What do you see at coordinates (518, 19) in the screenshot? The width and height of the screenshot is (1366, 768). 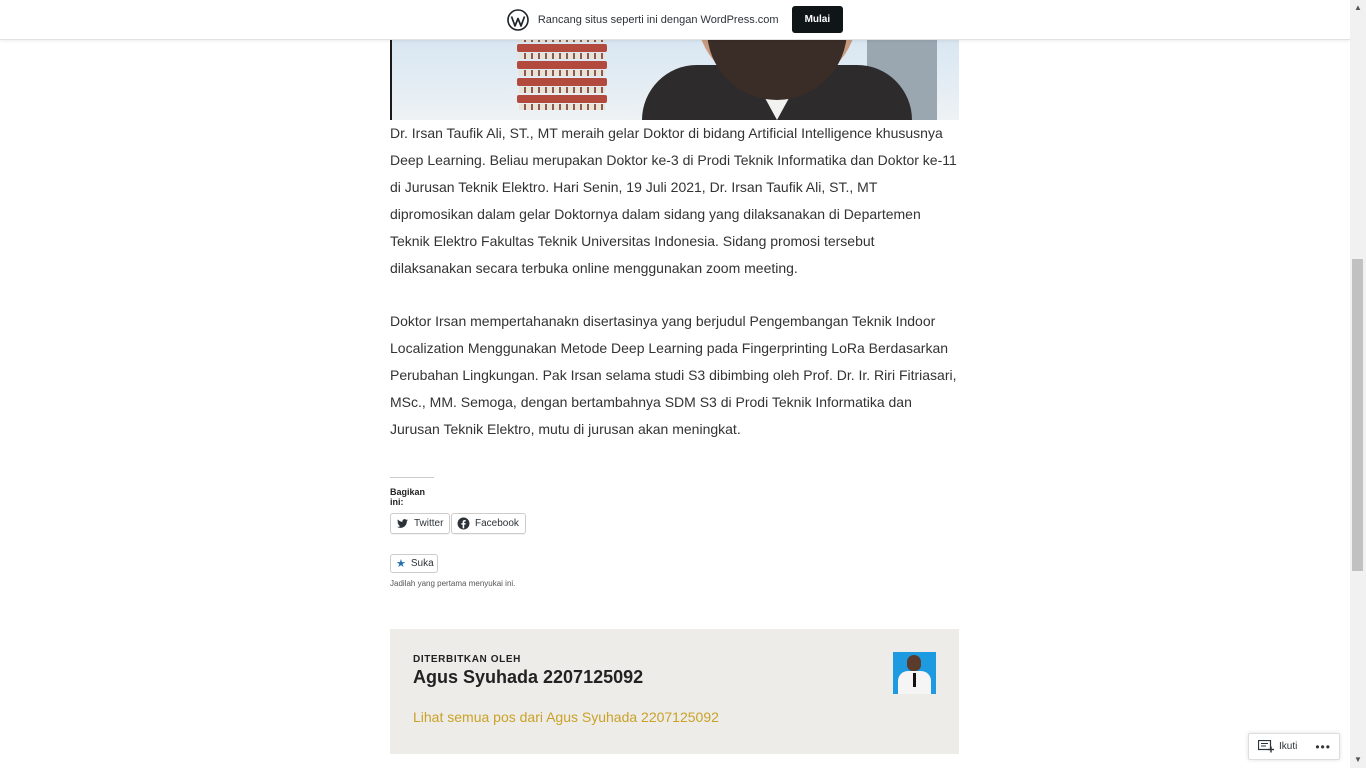 I see `wordpress-logo-icon` at bounding box center [518, 19].